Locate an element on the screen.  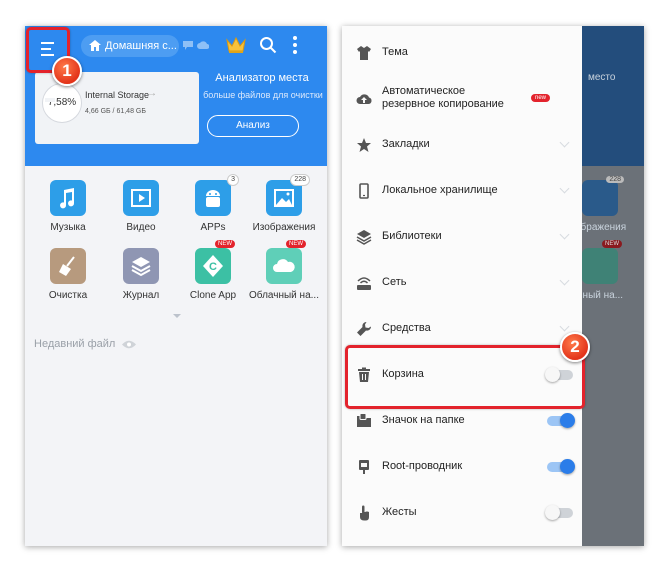
analyze-button: Анализ is located at coordinates (253, 126).